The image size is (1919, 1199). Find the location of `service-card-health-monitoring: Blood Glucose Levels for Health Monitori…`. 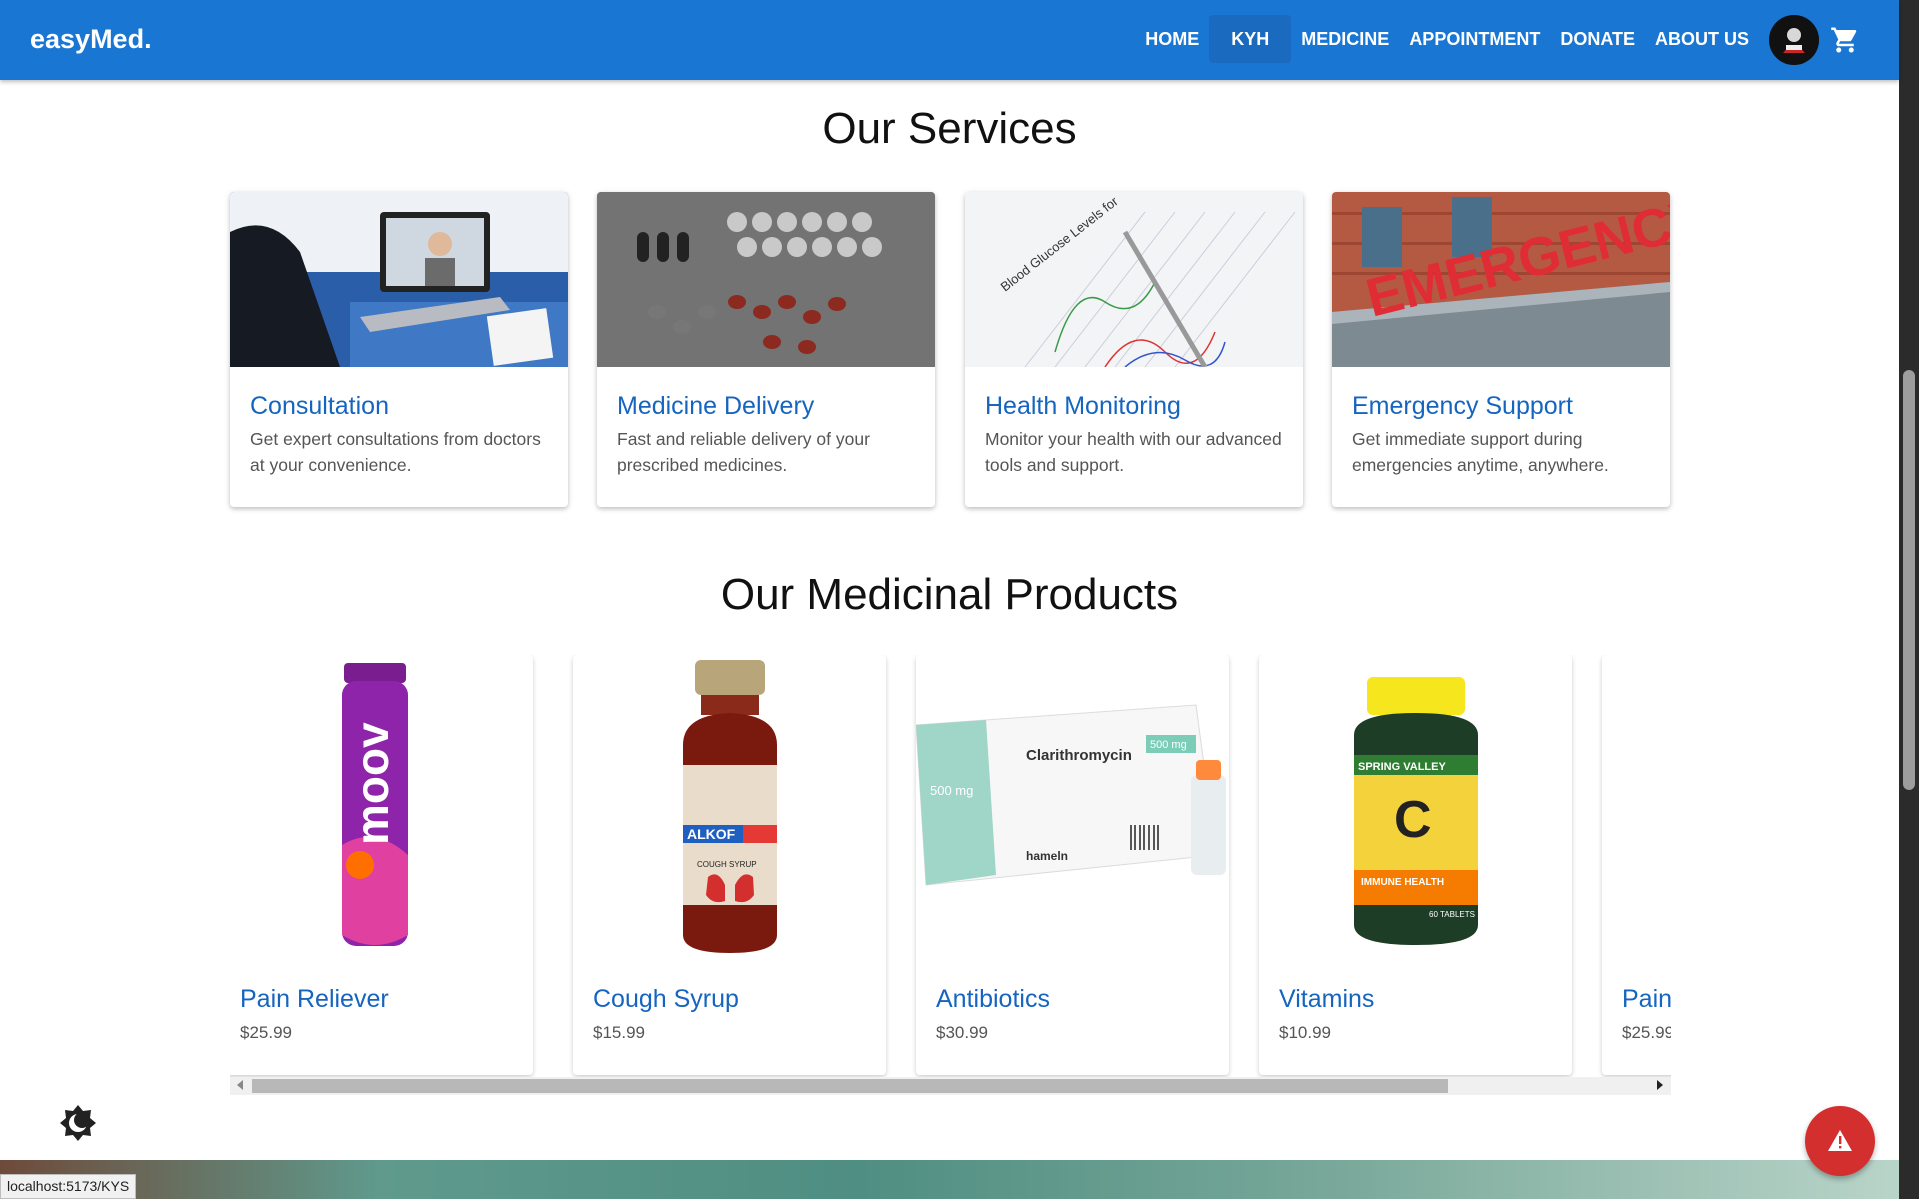

service-card-health-monitoring: Blood Glucose Levels for Health Monitori… is located at coordinates (1134, 349).